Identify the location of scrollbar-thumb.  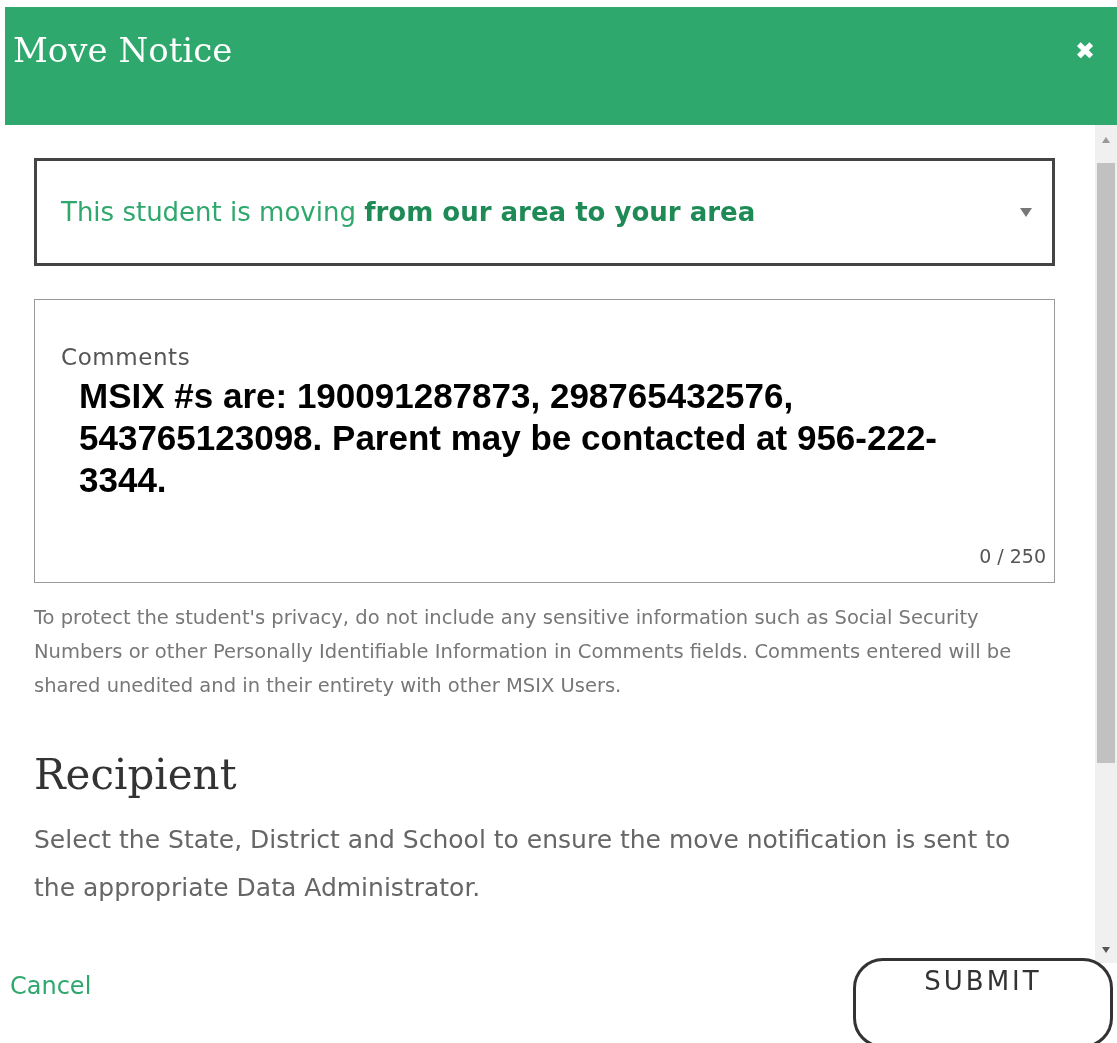
(1106, 463).